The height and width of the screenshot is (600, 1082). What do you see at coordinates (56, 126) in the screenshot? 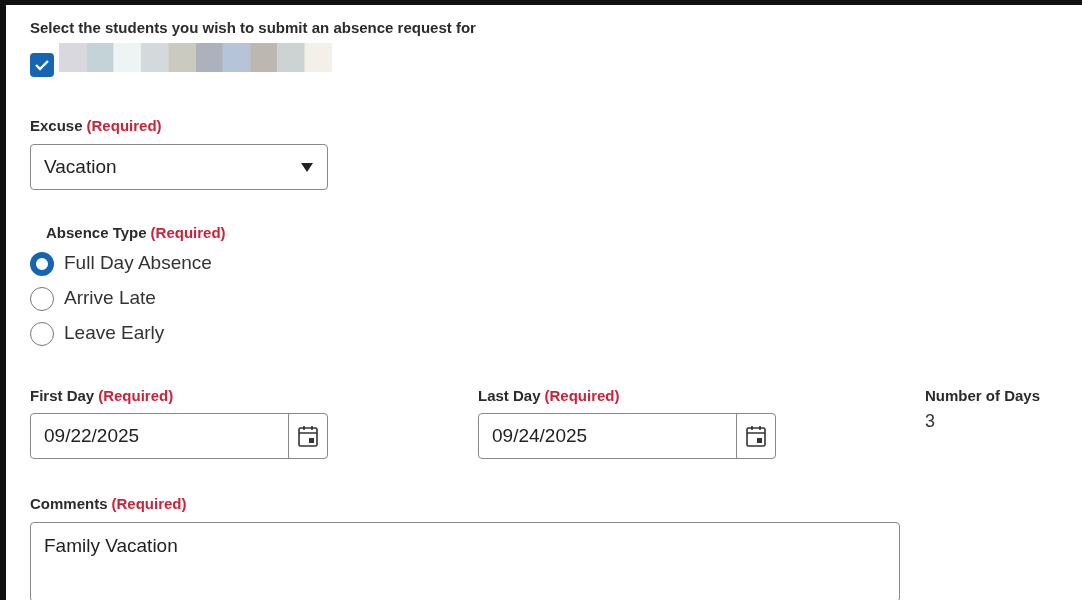
I see `field-label: Excuse` at bounding box center [56, 126].